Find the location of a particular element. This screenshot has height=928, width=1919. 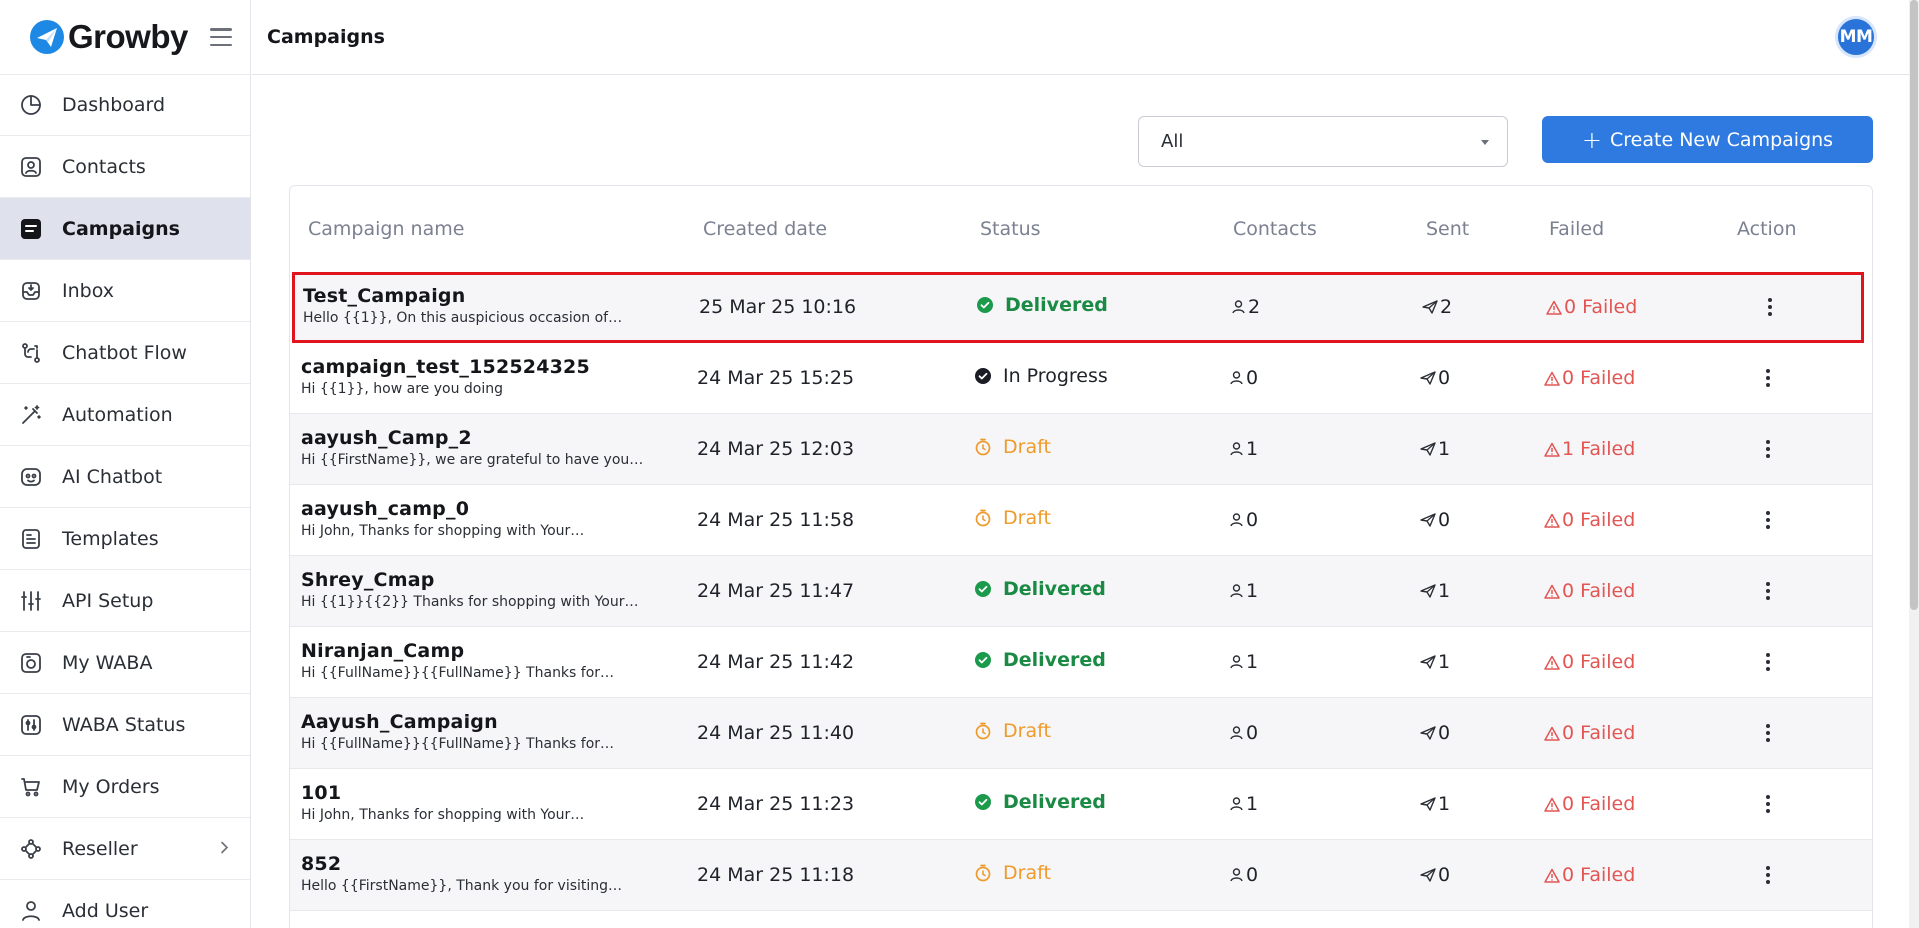

sidebar-item-label: Campaigns is located at coordinates (121, 228).